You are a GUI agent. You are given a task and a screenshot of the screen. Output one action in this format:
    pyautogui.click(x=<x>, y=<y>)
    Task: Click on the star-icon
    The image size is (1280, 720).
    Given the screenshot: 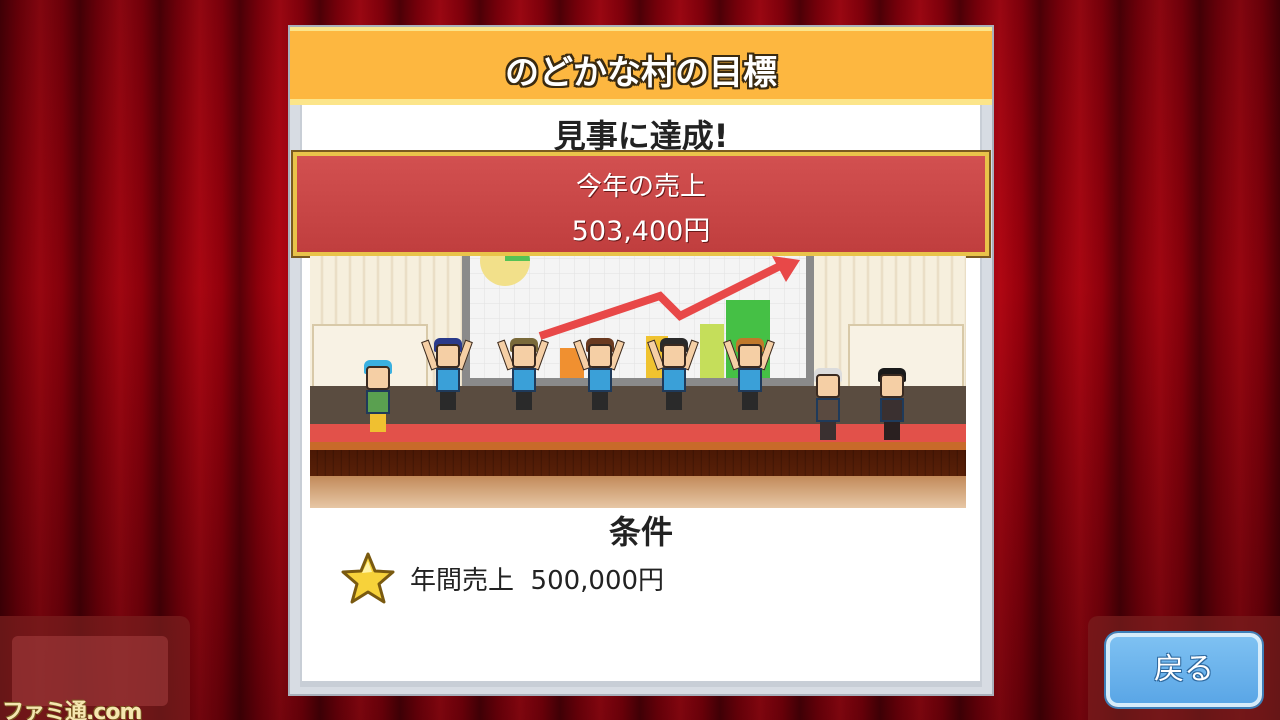 What is the action you would take?
    pyautogui.click(x=368, y=578)
    